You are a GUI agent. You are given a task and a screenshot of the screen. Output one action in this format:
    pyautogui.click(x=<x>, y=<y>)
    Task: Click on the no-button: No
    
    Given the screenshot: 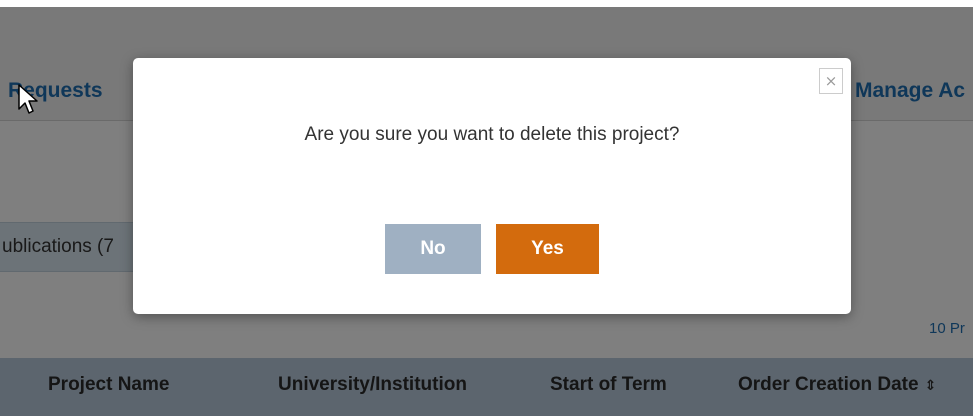 What is the action you would take?
    pyautogui.click(x=433, y=249)
    